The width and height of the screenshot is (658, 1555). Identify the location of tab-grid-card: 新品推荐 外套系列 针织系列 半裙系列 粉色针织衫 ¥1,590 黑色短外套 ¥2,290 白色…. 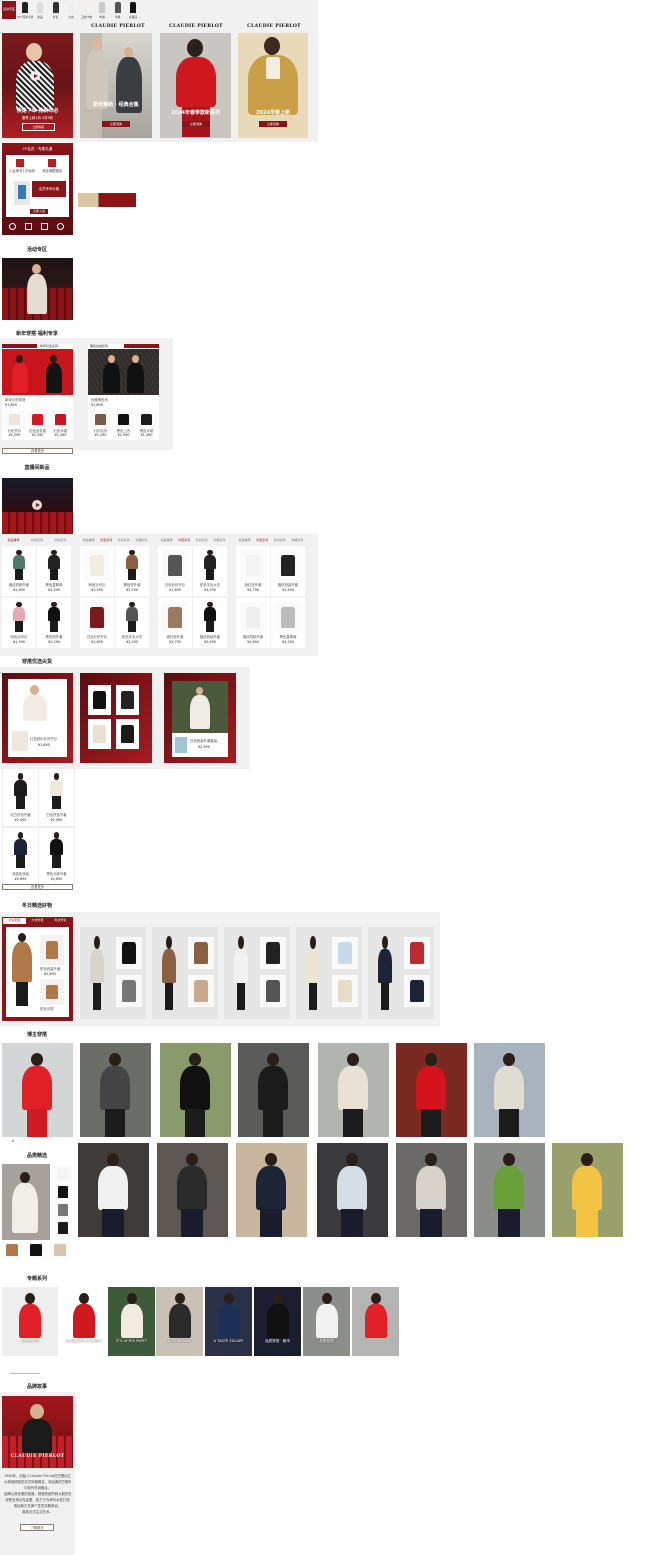
(115, 594).